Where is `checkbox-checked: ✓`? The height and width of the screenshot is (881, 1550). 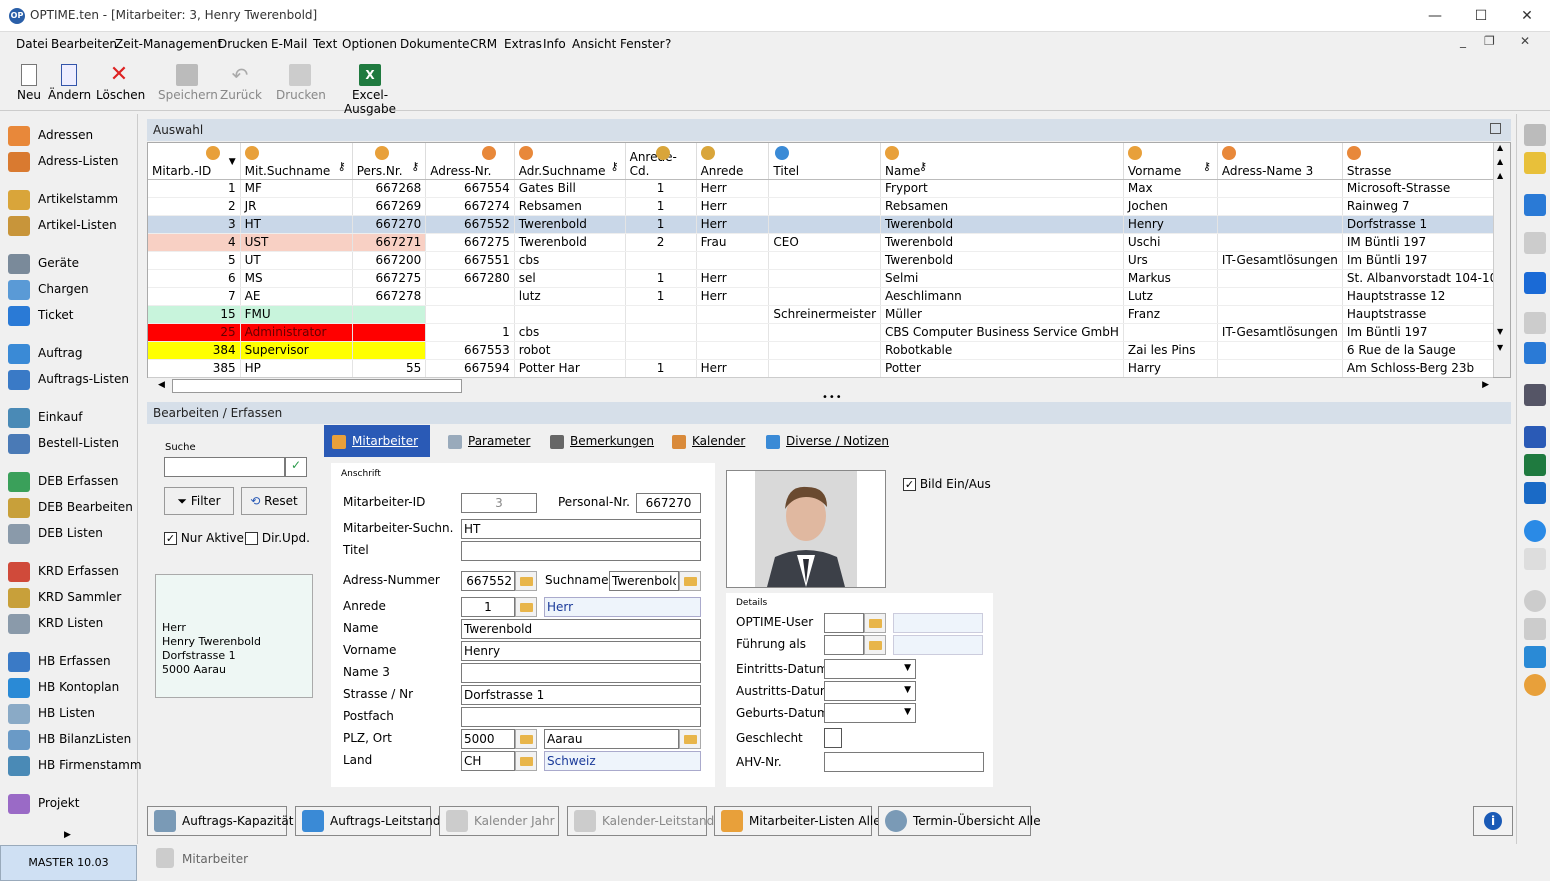 checkbox-checked: ✓ is located at coordinates (170, 538).